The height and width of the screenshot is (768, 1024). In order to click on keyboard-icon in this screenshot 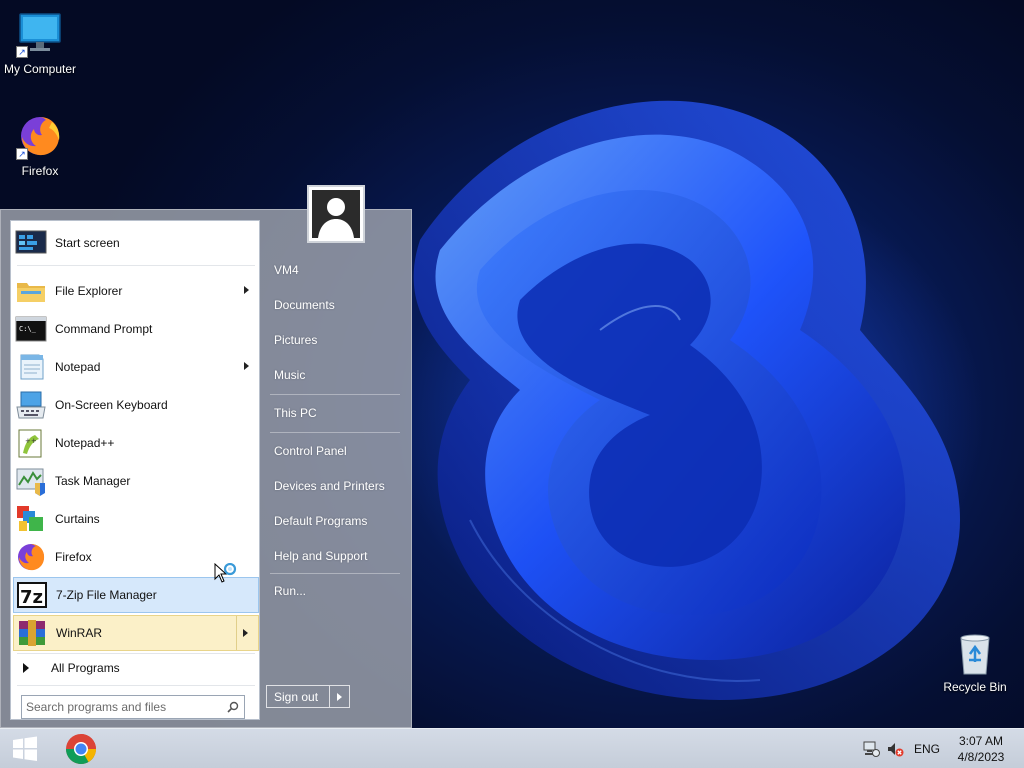, I will do `click(31, 405)`.